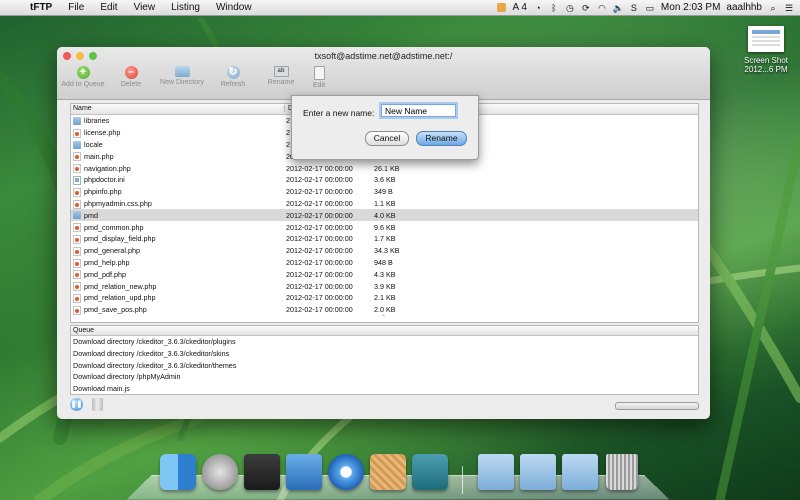 The image size is (800, 500). I want to click on split-resize-handle: ⌃, so click(383, 317).